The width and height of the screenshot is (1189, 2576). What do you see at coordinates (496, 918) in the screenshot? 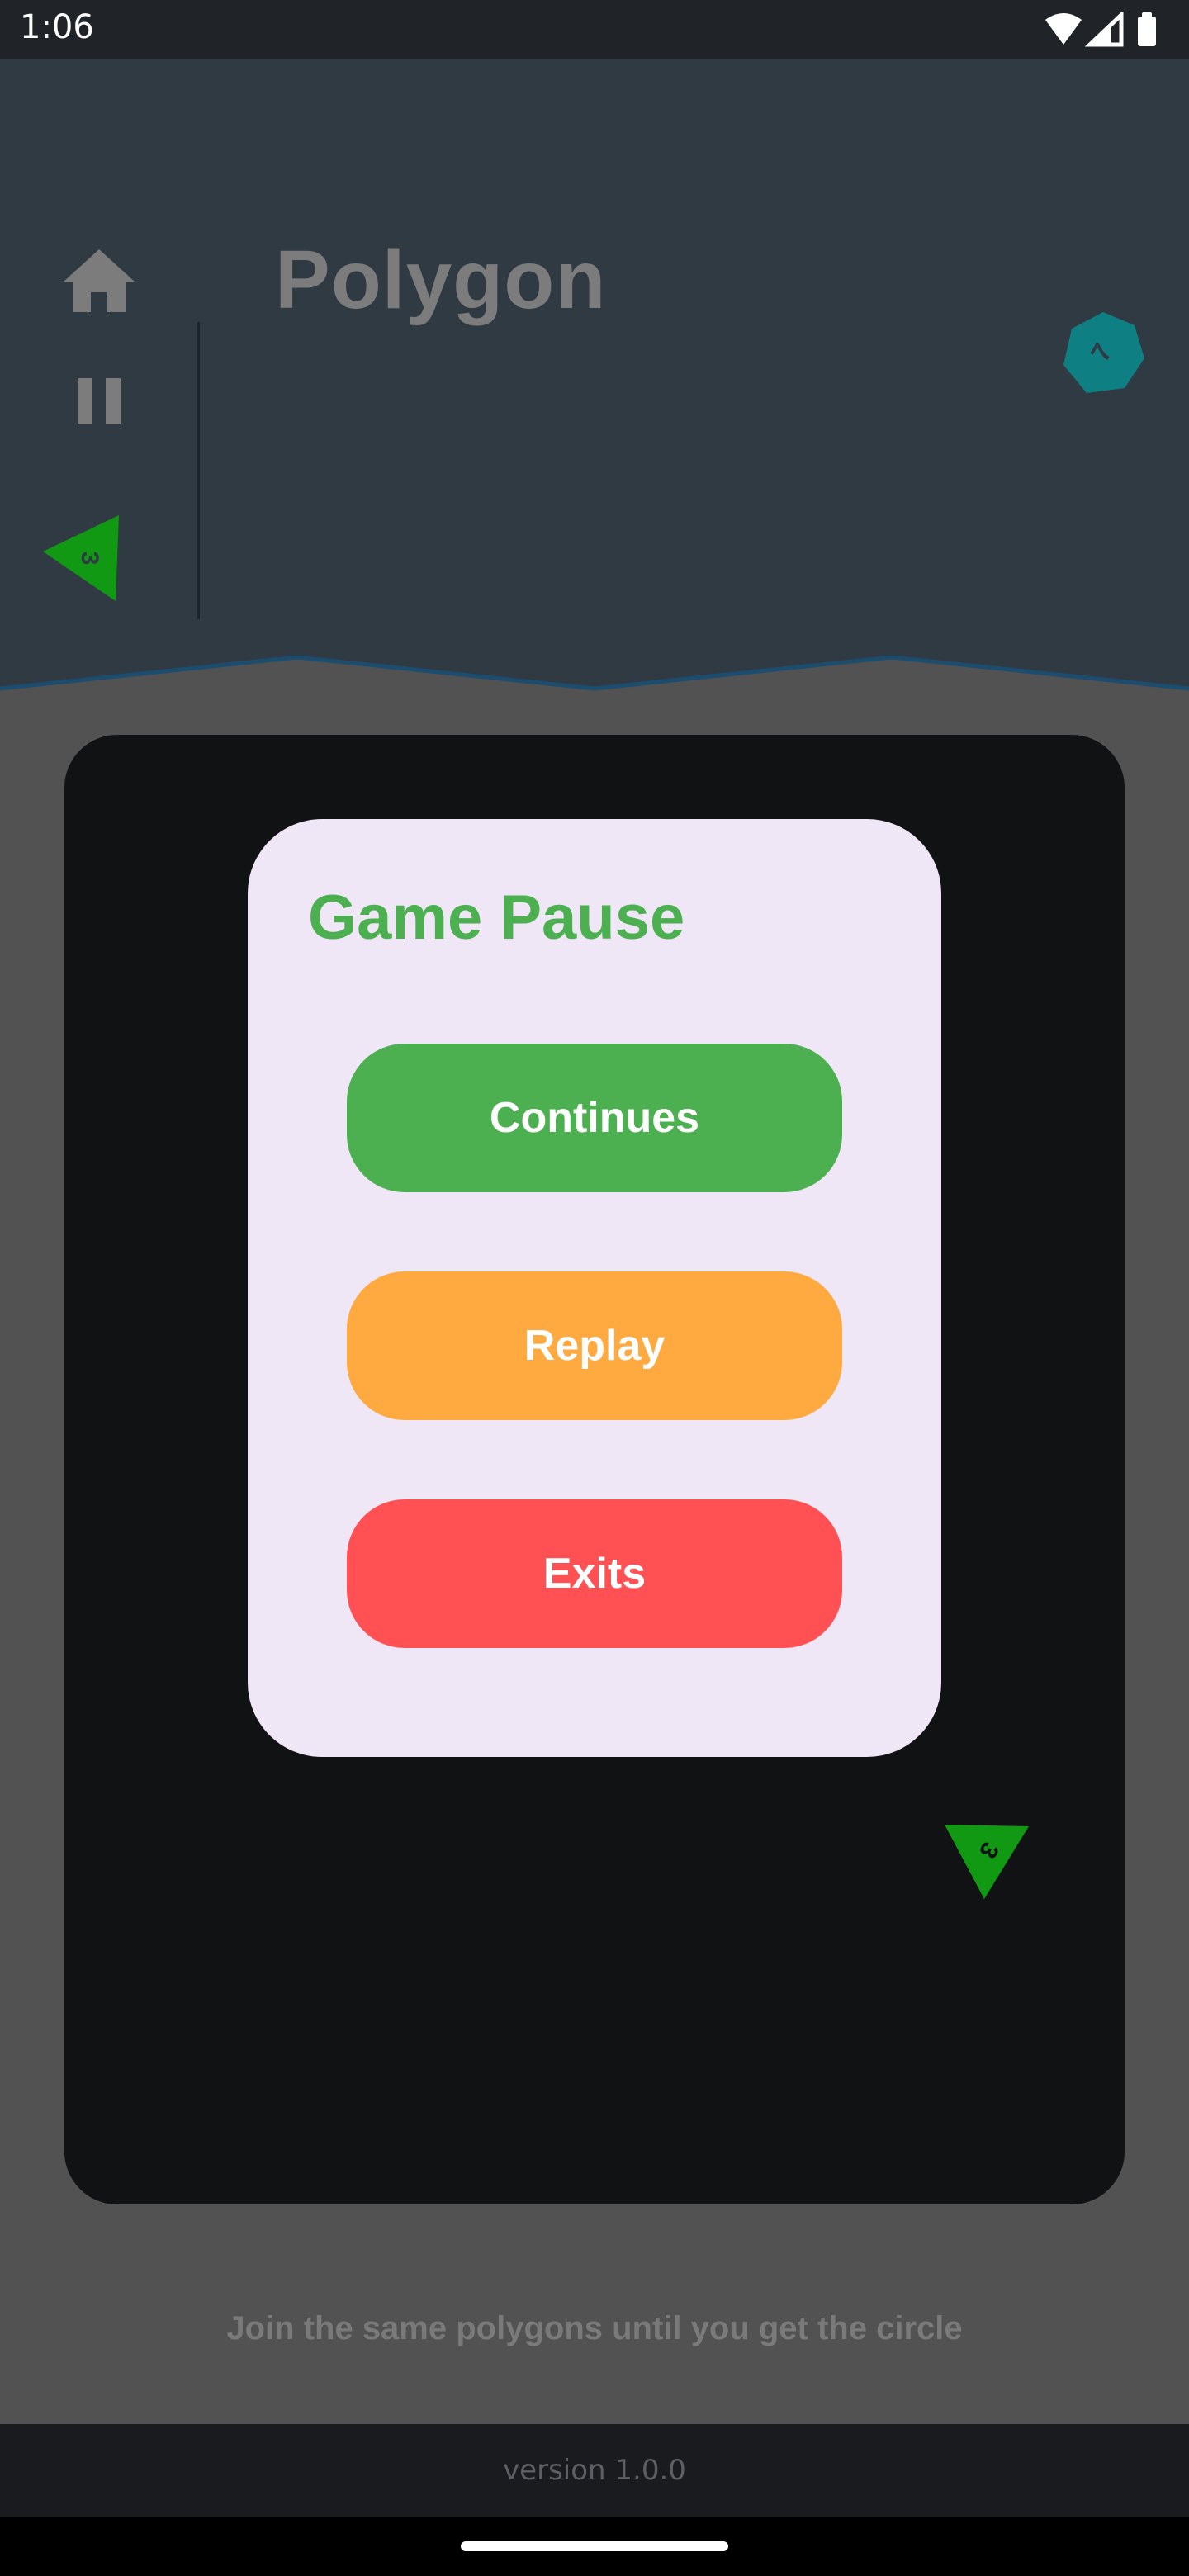
I see `pause-dialog-title: Game Pause` at bounding box center [496, 918].